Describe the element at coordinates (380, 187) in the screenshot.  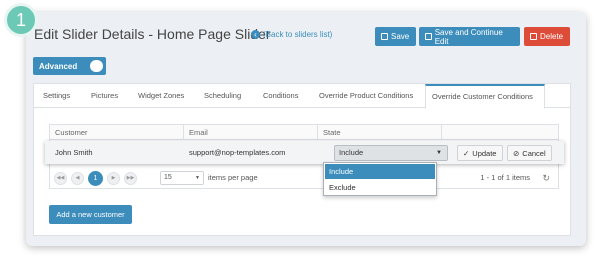
I see `dropdown-option-exclude: Exclude` at that location.